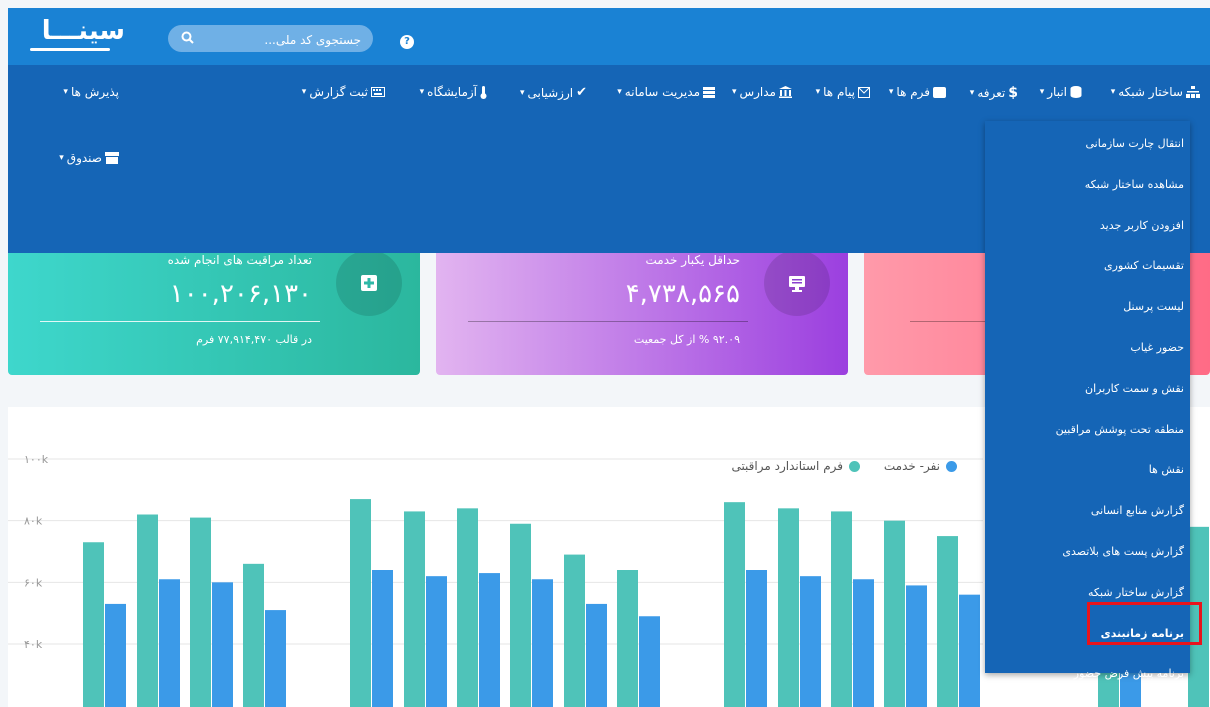 The width and height of the screenshot is (1210, 707). Describe the element at coordinates (254, 339) in the screenshot. I see `card-subtext: در قالب ۷۷,۹۱۴,۴۷۰ فرم` at that location.